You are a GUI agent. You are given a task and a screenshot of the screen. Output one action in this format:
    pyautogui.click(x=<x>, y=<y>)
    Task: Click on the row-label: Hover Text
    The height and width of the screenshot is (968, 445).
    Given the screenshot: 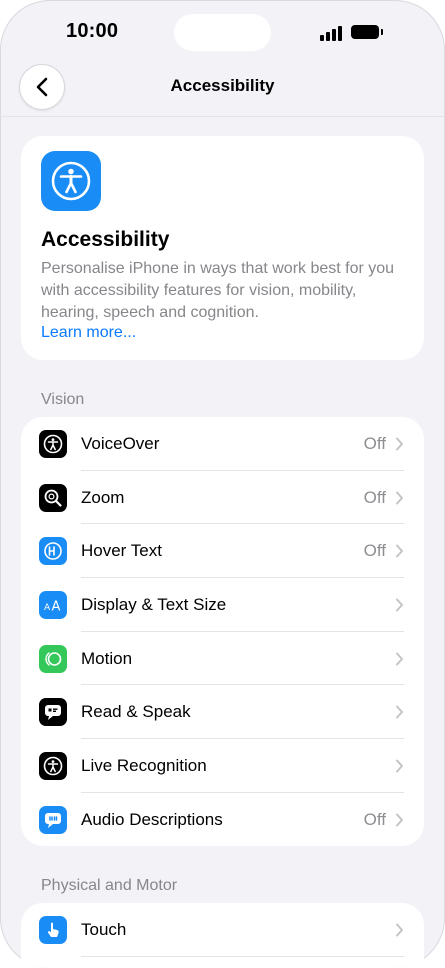 What is the action you would take?
    pyautogui.click(x=121, y=551)
    